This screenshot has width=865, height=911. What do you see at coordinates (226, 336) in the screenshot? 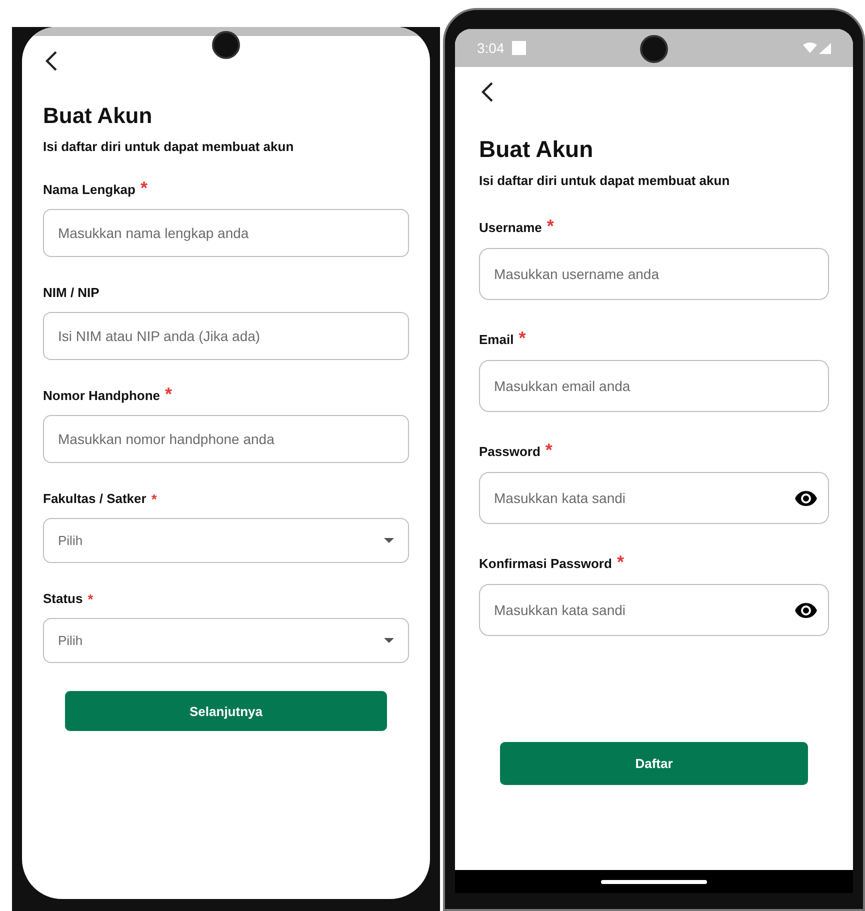
I see `input-field: Isi NIM atau NIP anda (Jika ada)` at bounding box center [226, 336].